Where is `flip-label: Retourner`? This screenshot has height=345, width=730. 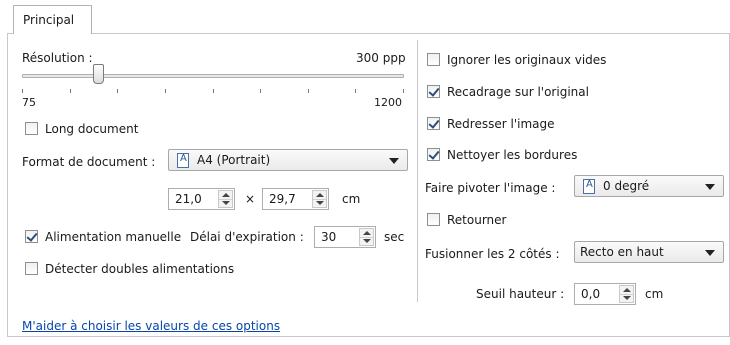
flip-label: Retourner is located at coordinates (477, 220).